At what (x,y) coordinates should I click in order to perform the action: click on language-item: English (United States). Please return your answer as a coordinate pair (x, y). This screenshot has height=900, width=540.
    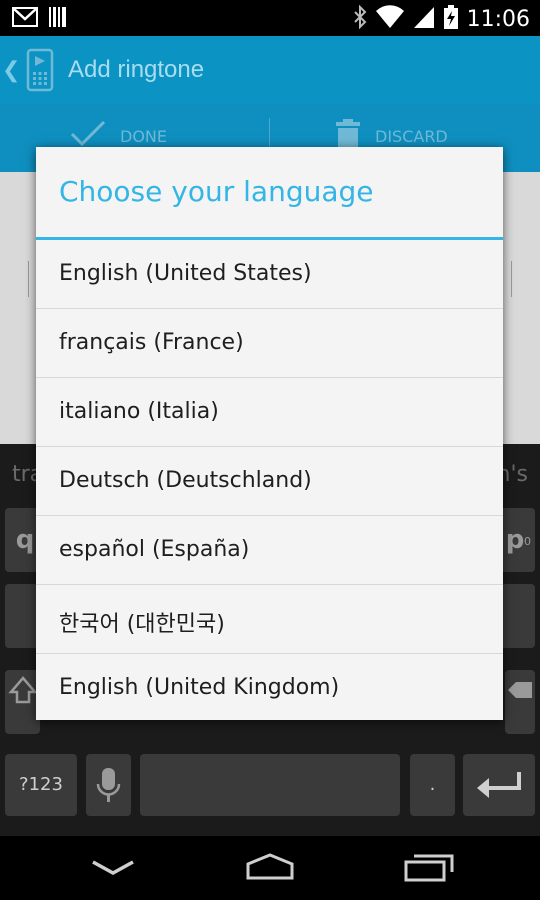
    Looking at the image, I should click on (269, 274).